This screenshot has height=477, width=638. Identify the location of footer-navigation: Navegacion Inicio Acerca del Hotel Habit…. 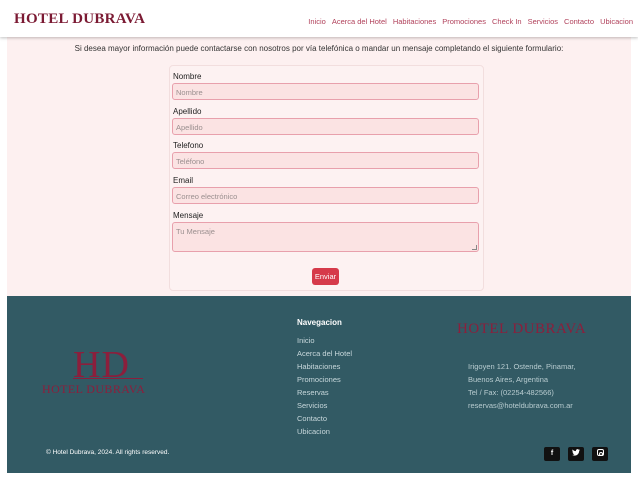
(324, 378).